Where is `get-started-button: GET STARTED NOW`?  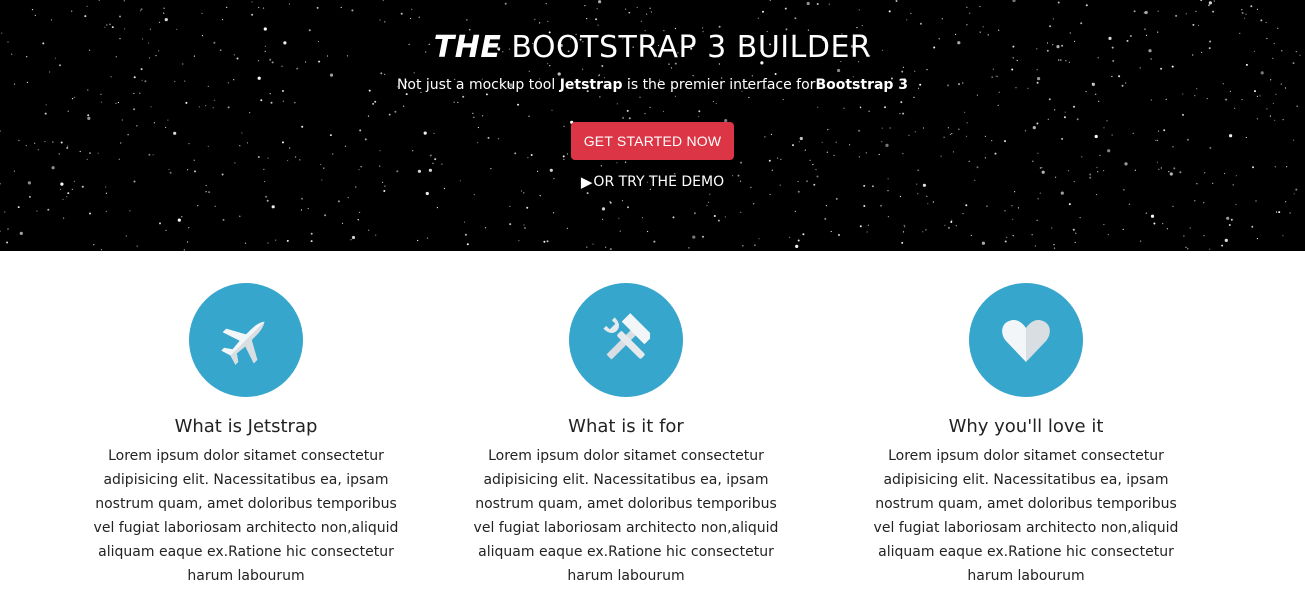 get-started-button: GET STARTED NOW is located at coordinates (652, 141).